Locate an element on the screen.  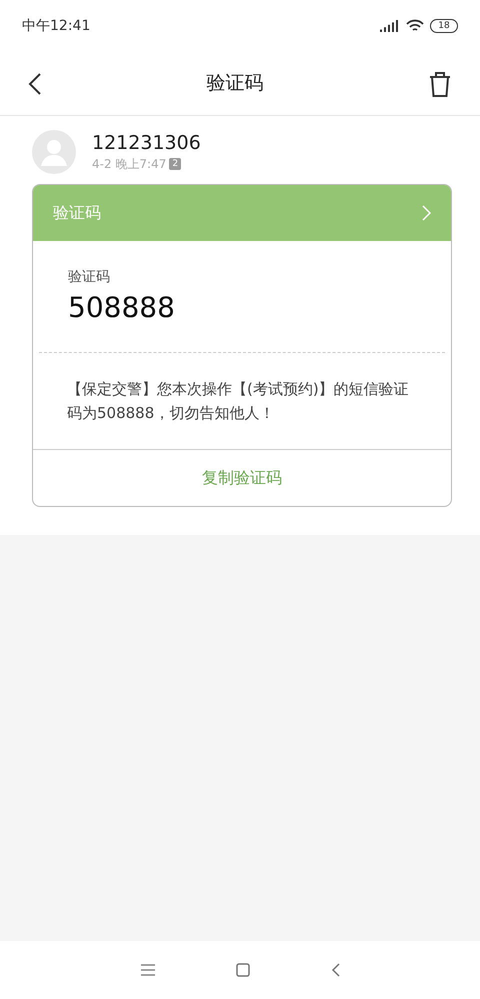
message-time: 4-2 晚上7:47 is located at coordinates (129, 164).